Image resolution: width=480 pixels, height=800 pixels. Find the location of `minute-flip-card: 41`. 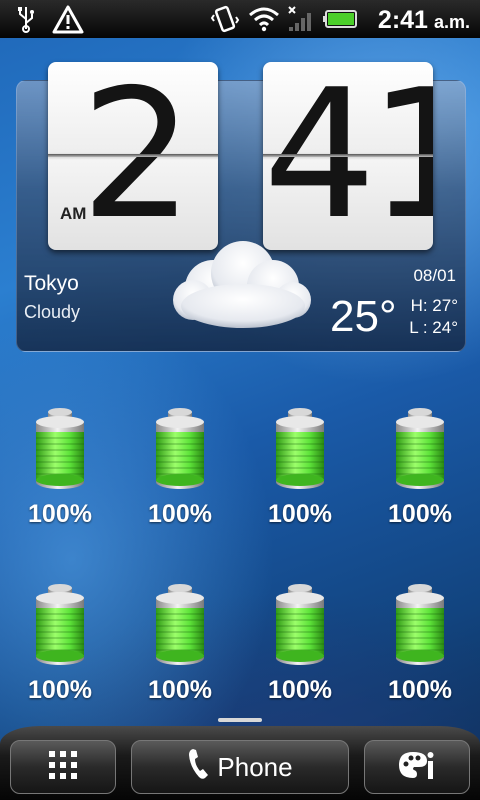

minute-flip-card: 41 is located at coordinates (348, 156).